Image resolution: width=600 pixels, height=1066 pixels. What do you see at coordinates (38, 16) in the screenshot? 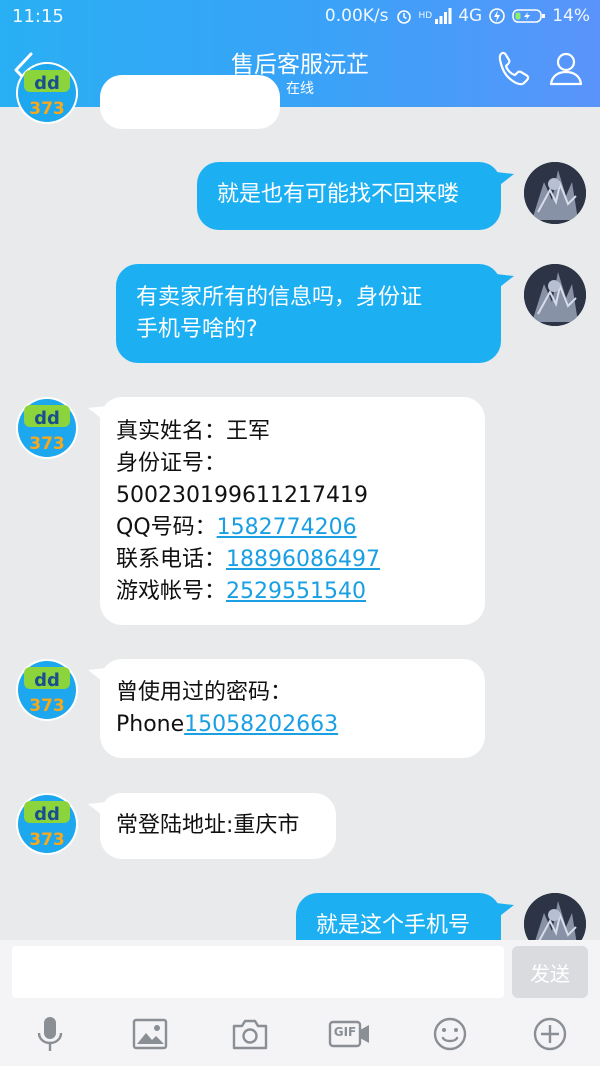
I see `status-time: 11:15` at bounding box center [38, 16].